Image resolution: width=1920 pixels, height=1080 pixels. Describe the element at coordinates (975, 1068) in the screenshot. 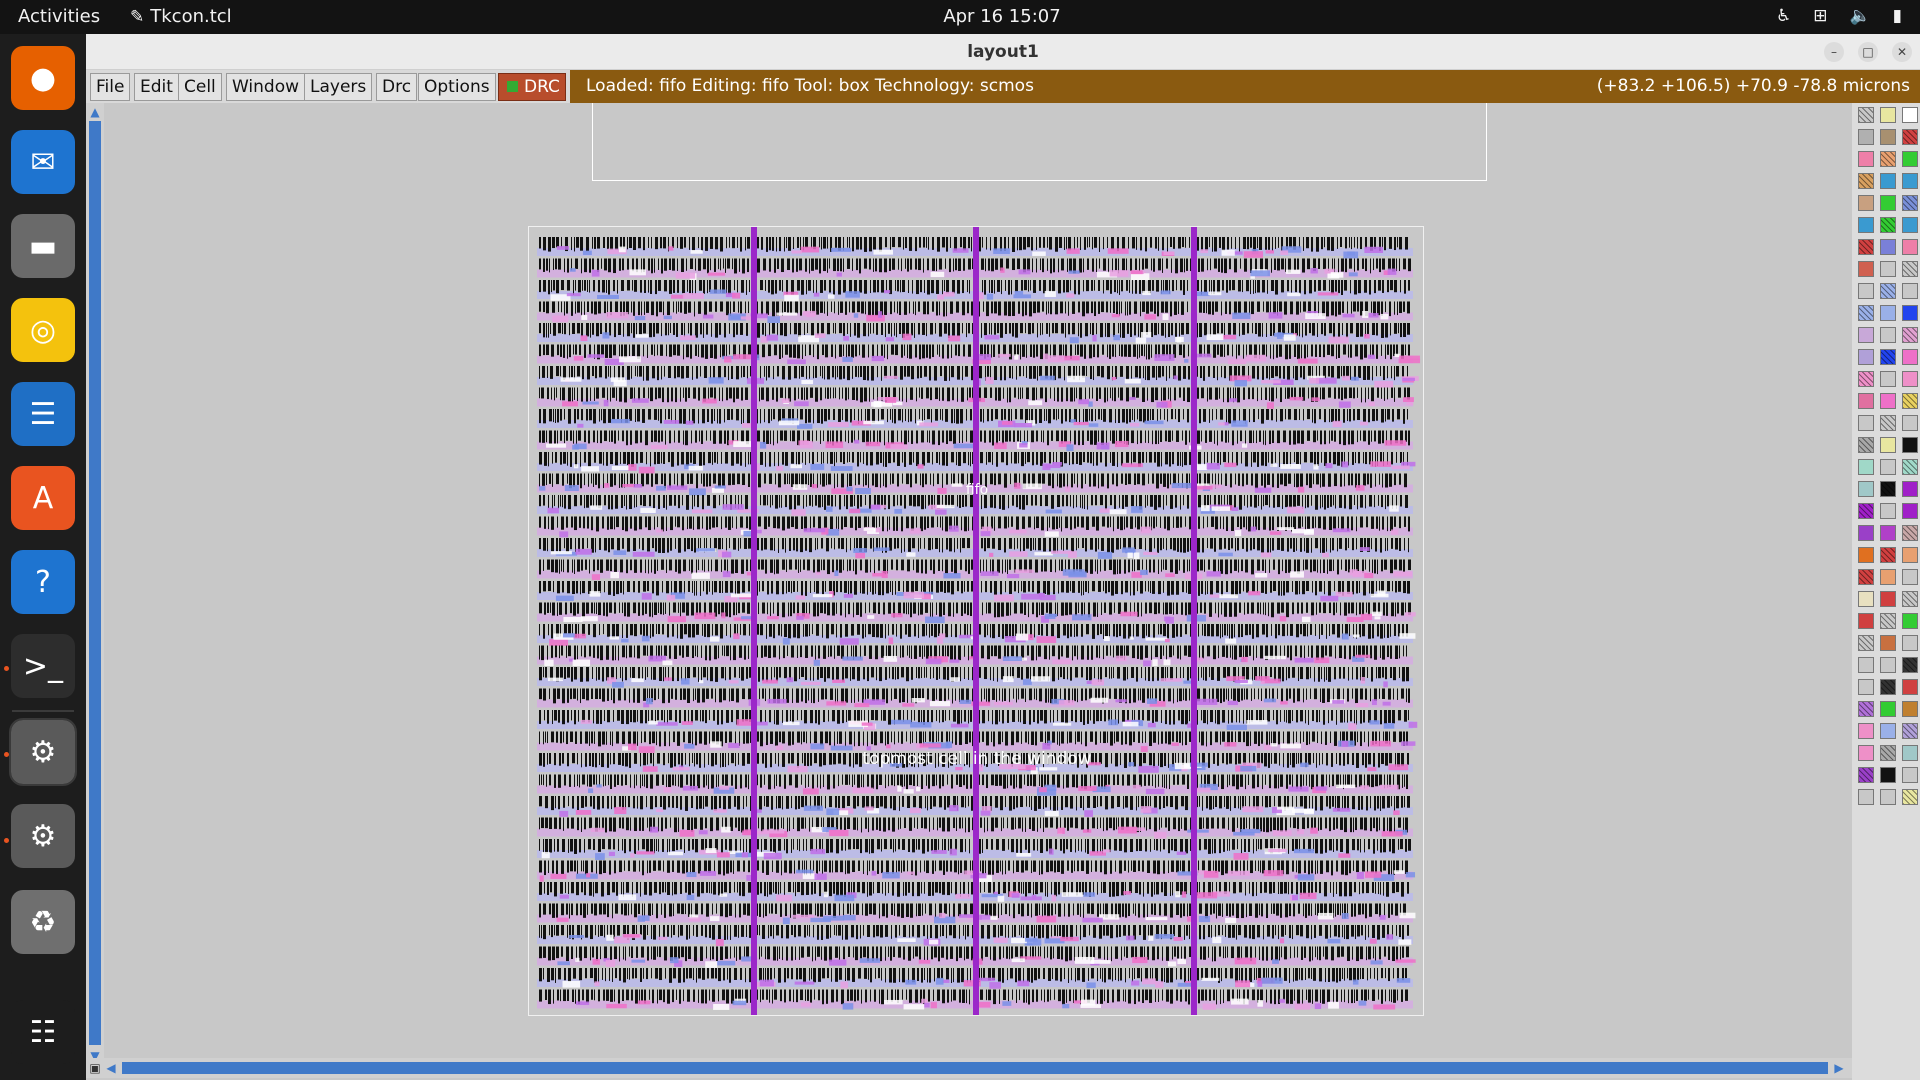

I see `horizontal-scroll-track` at that location.